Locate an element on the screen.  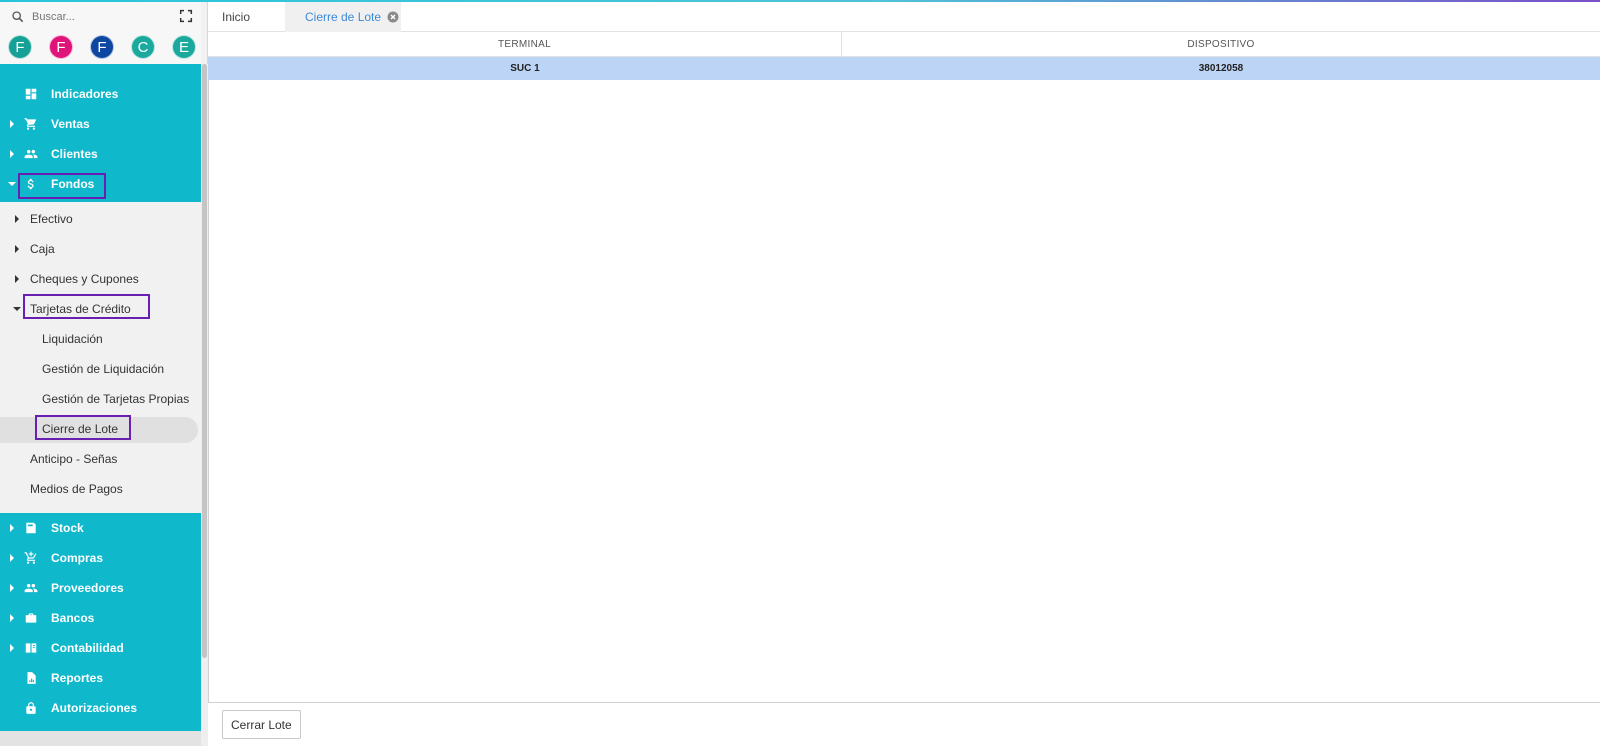
sidebar-header: F F F C E is located at coordinates (100, 32).